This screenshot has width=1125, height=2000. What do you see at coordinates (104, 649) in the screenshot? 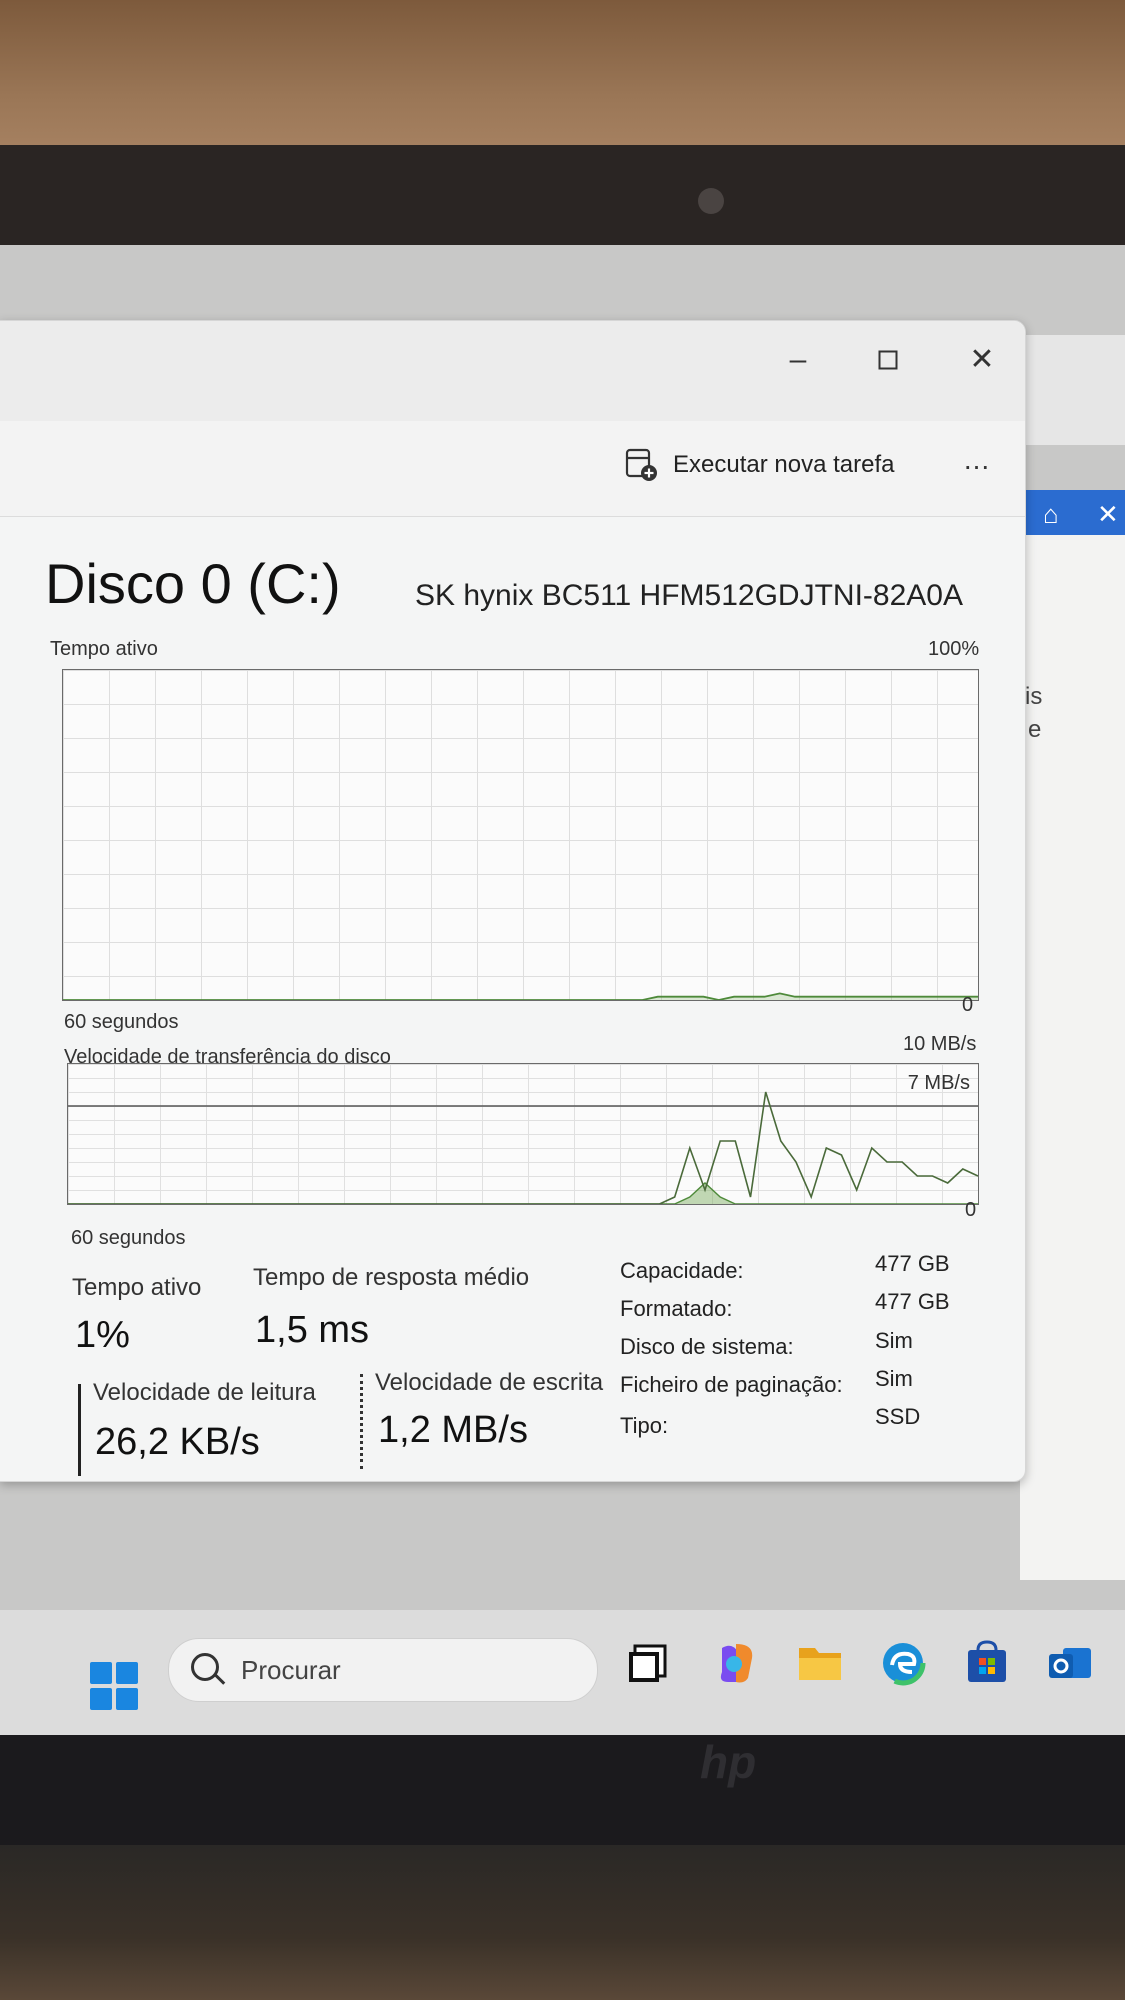
I see `active-time-graph-label: Tempo ativo` at bounding box center [104, 649].